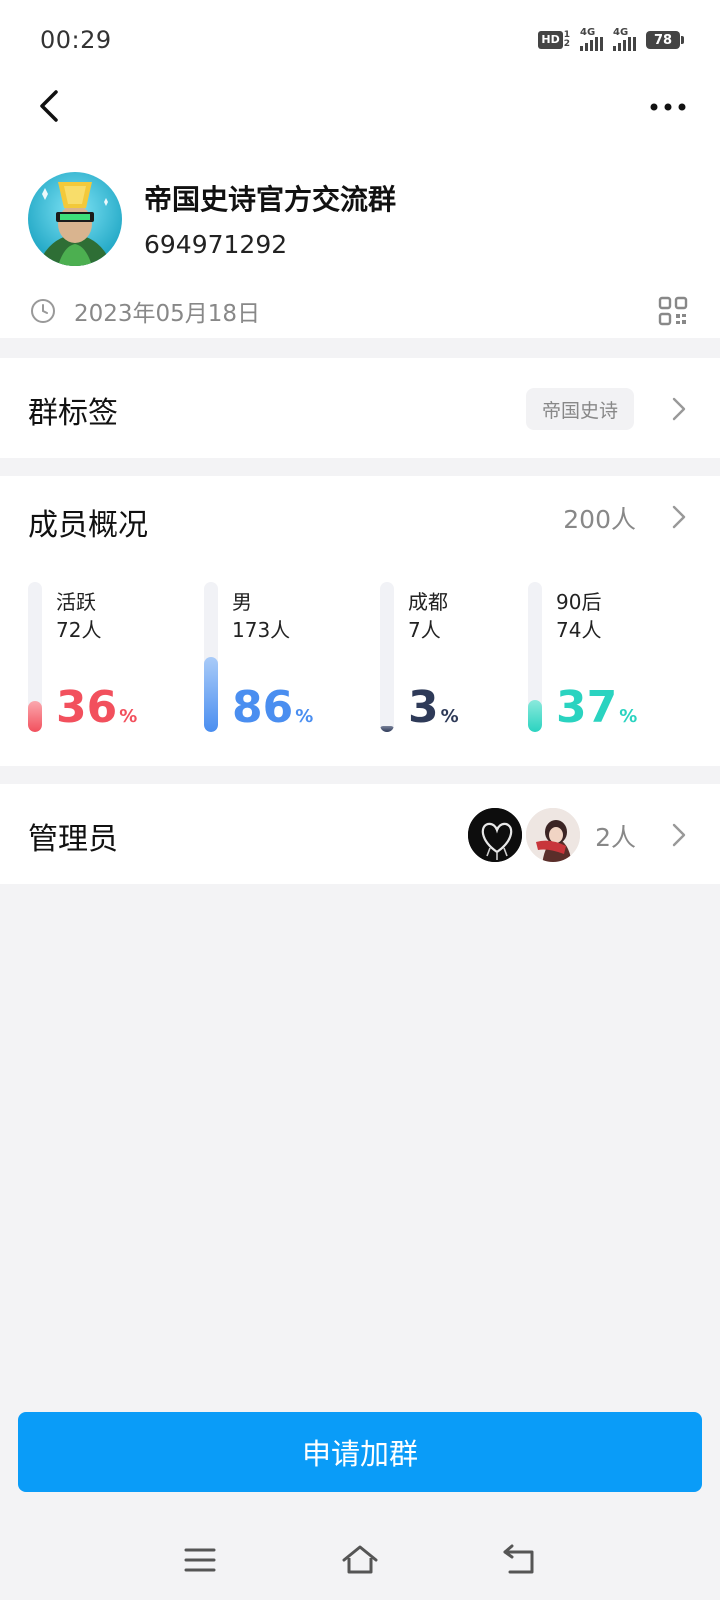 This screenshot has height=1600, width=720. I want to click on stat-percent: 86%, so click(272, 712).